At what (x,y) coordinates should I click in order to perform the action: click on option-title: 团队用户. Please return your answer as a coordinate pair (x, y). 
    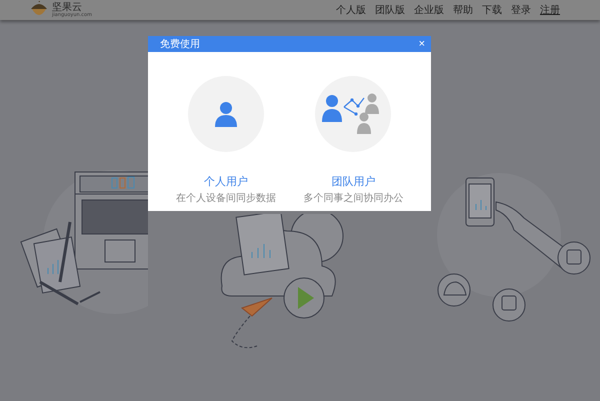
    Looking at the image, I should click on (353, 181).